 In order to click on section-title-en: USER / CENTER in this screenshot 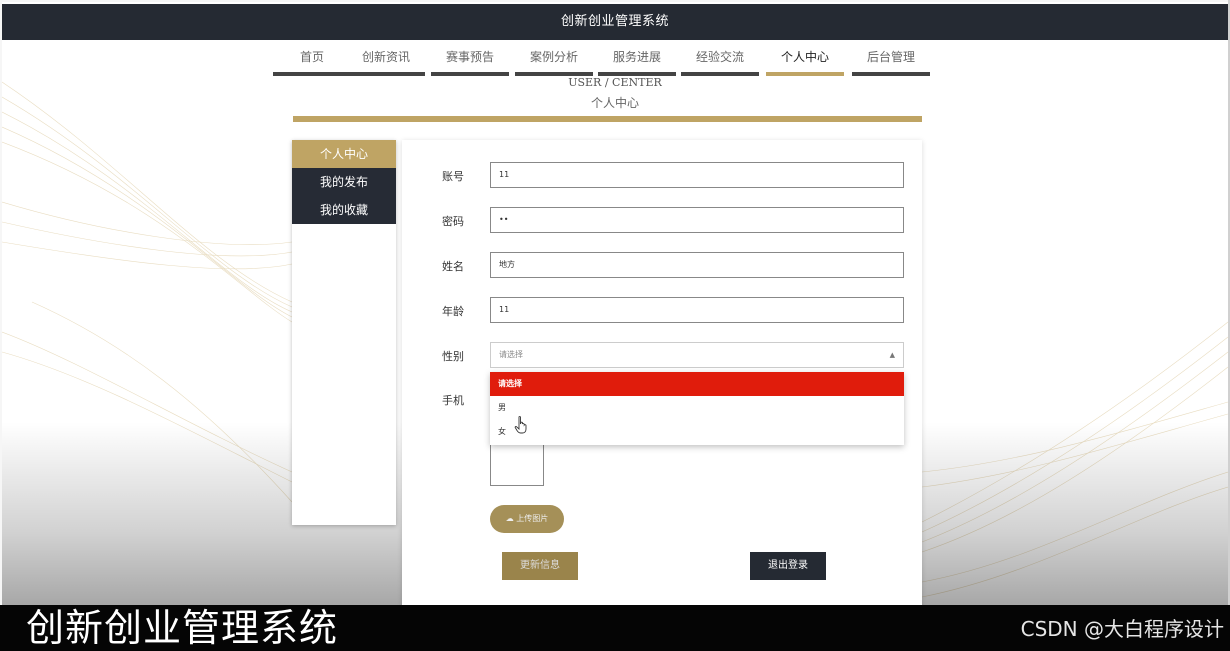, I will do `click(615, 82)`.